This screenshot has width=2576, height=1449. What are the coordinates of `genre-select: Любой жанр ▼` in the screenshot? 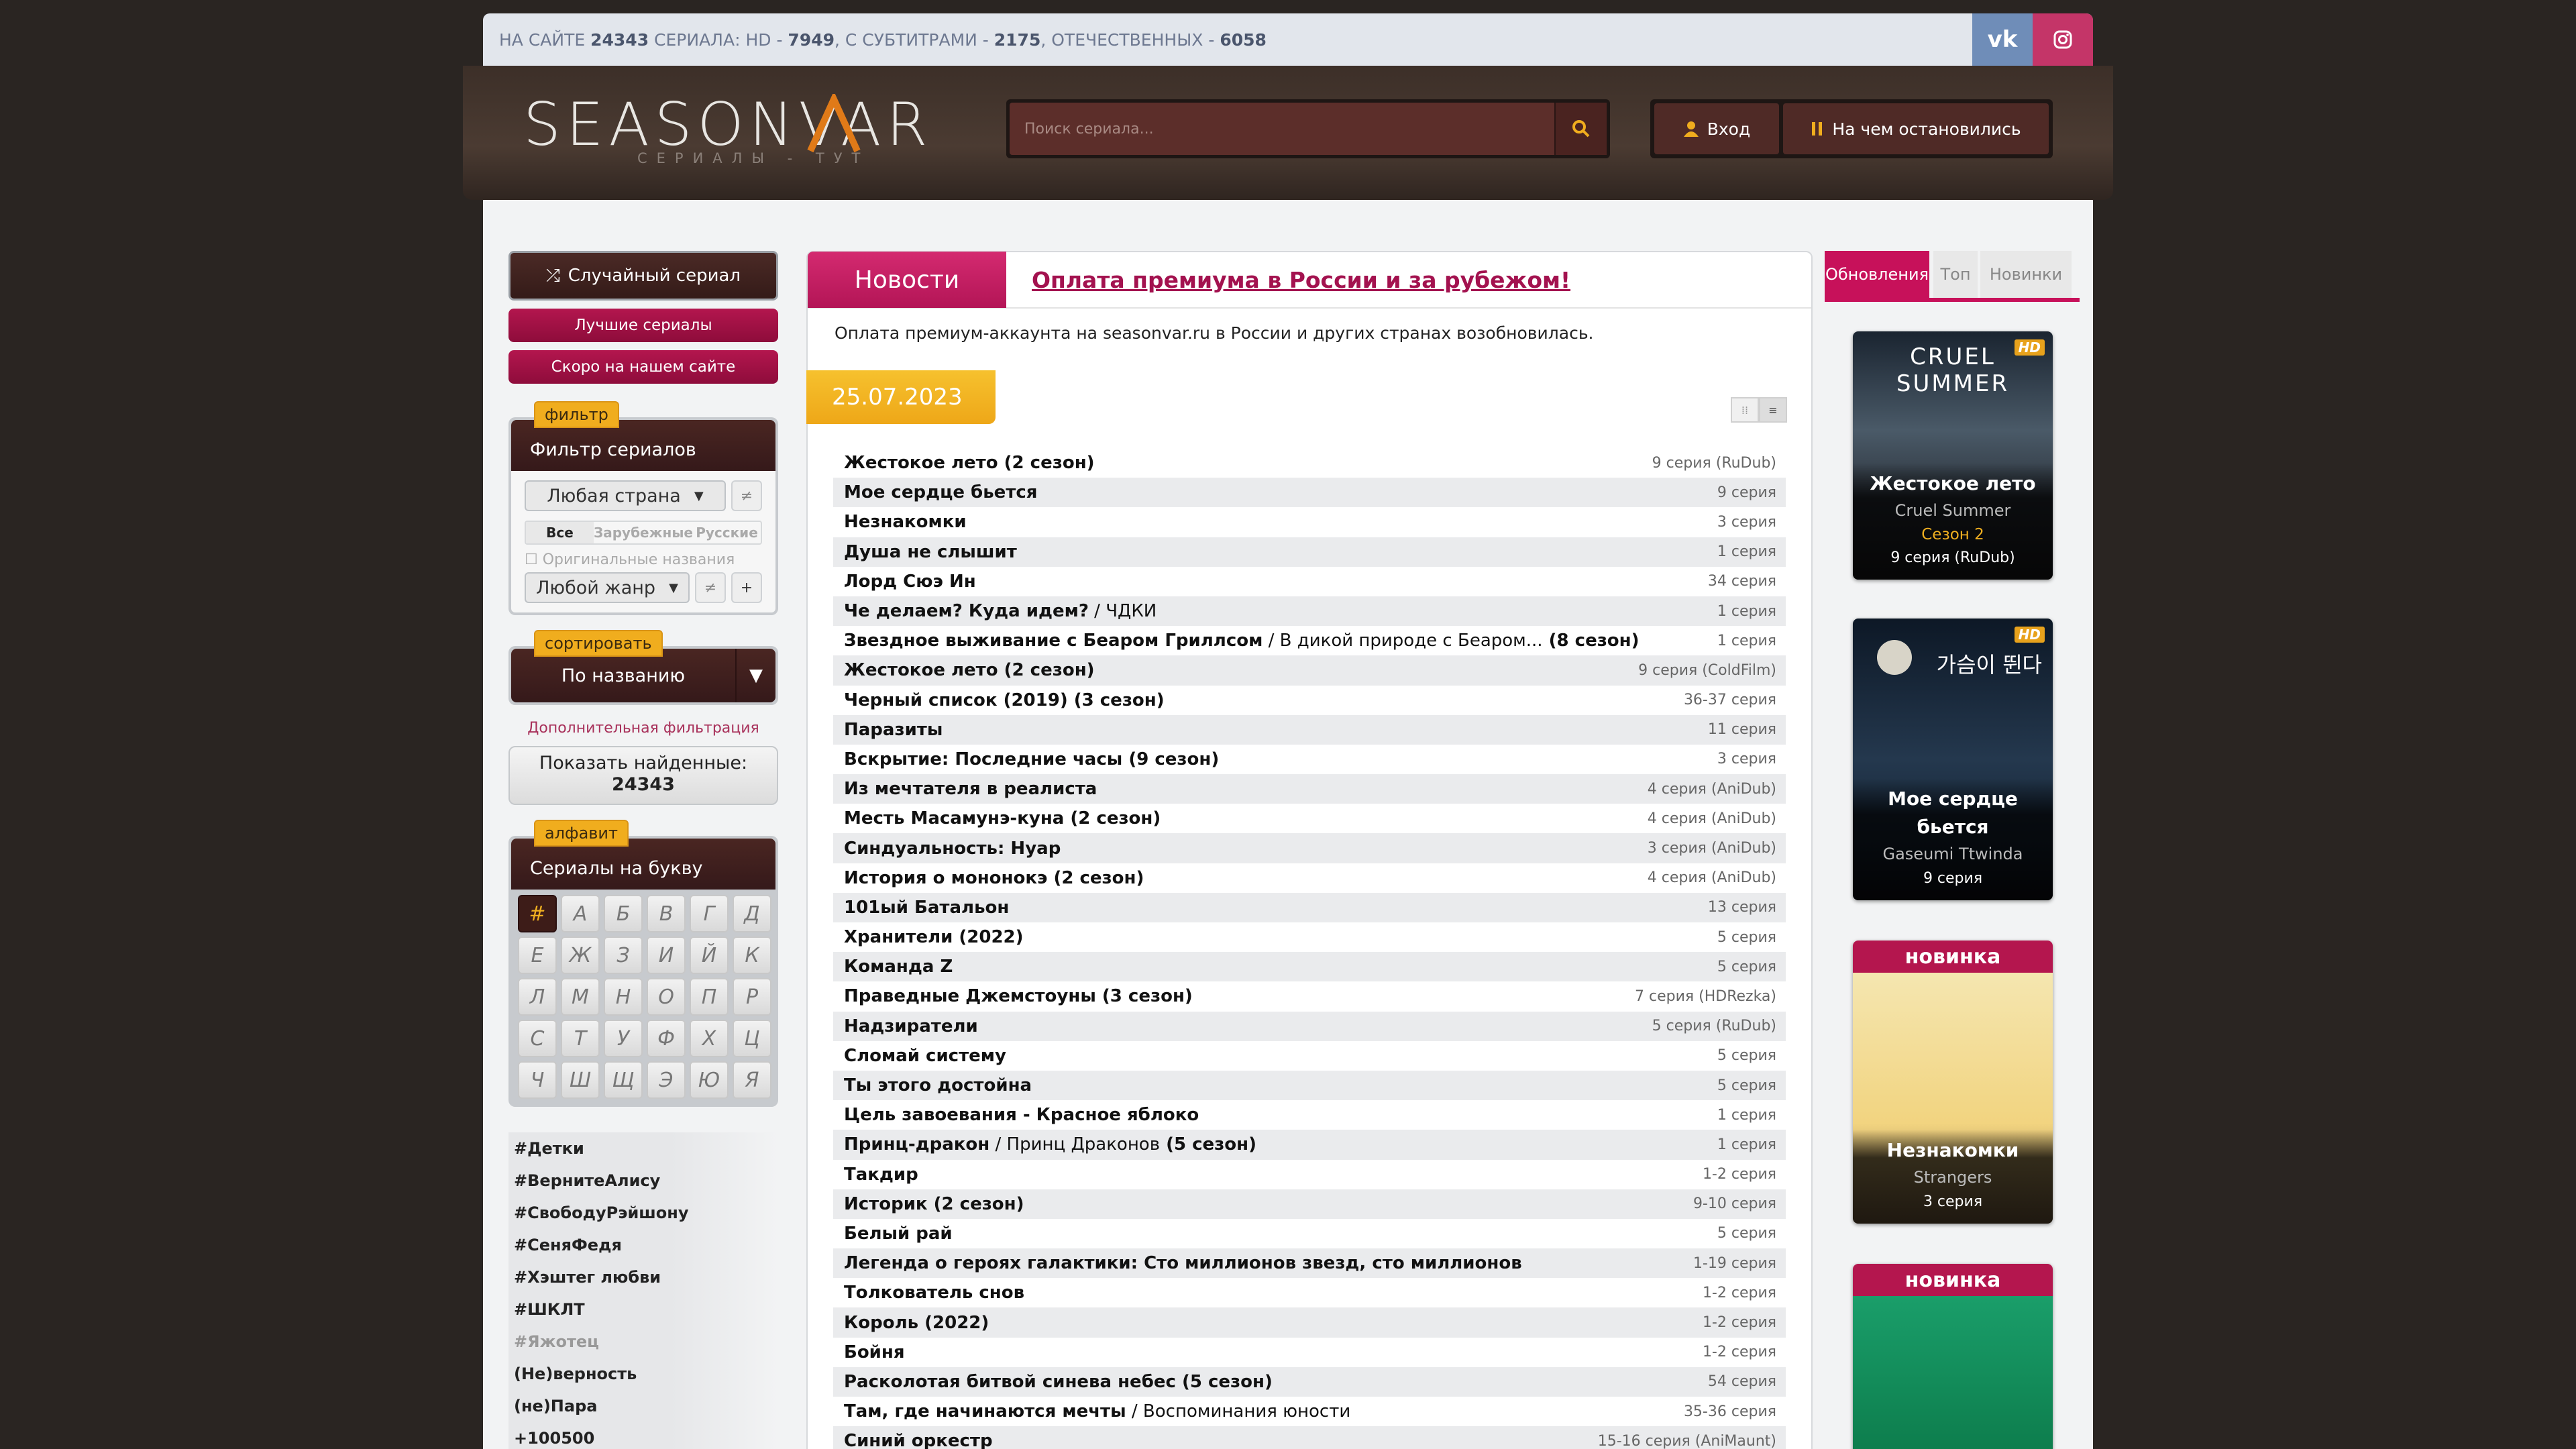 It's located at (607, 587).